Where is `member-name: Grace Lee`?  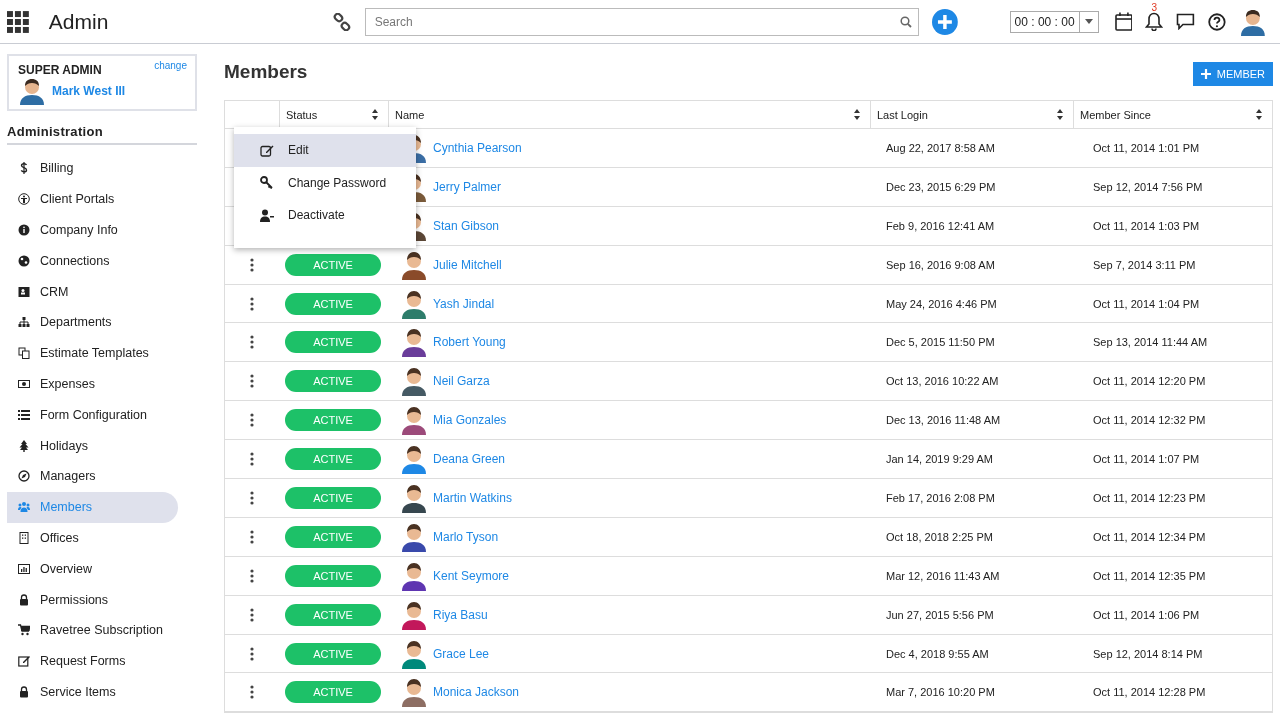
member-name: Grace Lee is located at coordinates (461, 653).